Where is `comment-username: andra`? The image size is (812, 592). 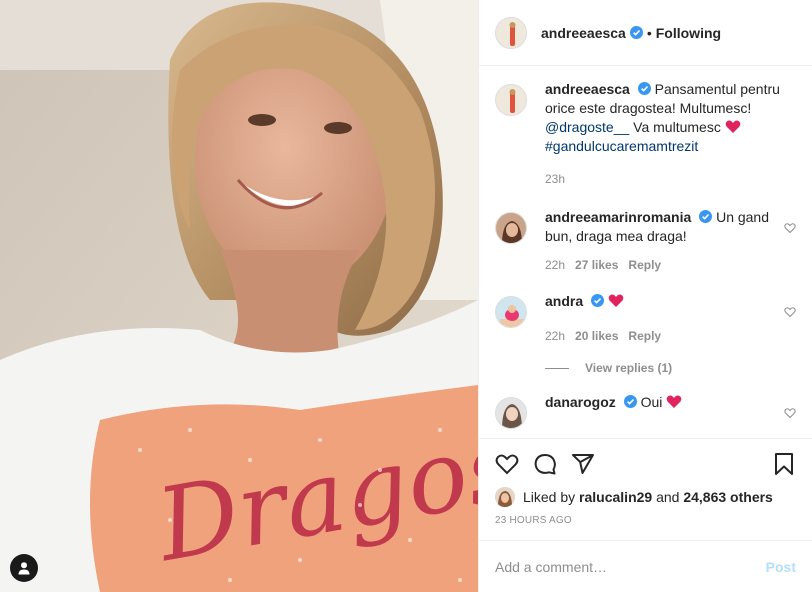
comment-username: andra is located at coordinates (564, 301).